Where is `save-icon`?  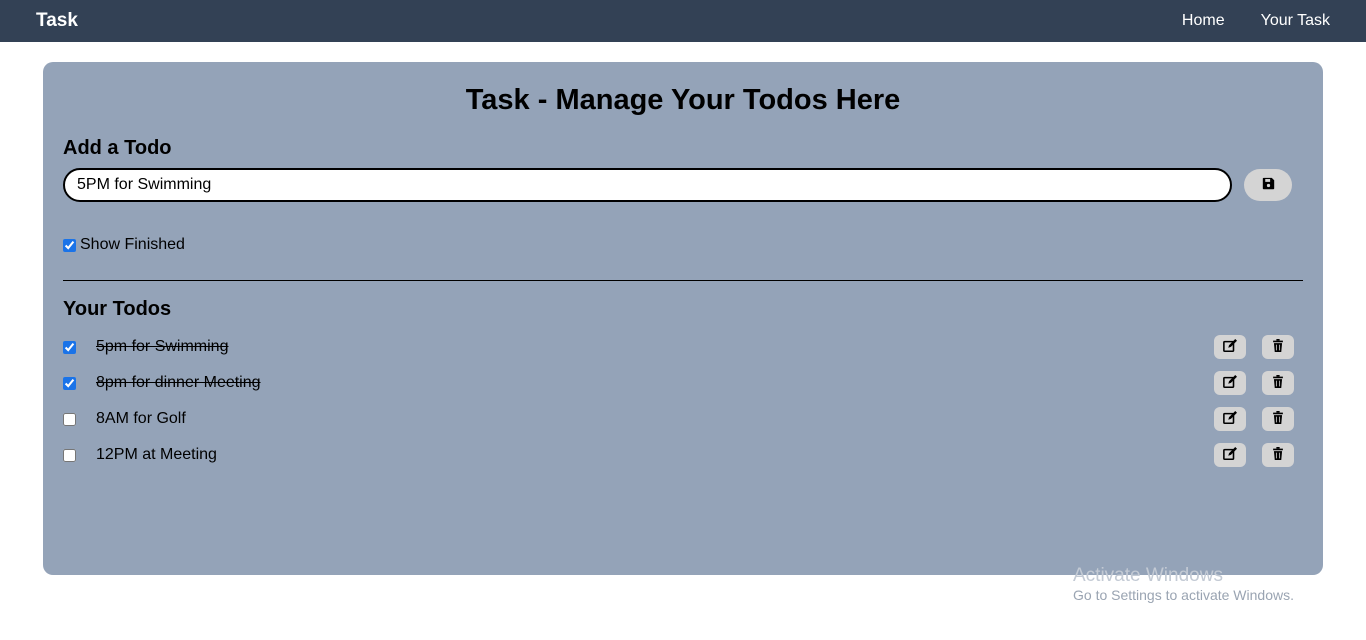
save-icon is located at coordinates (1268, 185).